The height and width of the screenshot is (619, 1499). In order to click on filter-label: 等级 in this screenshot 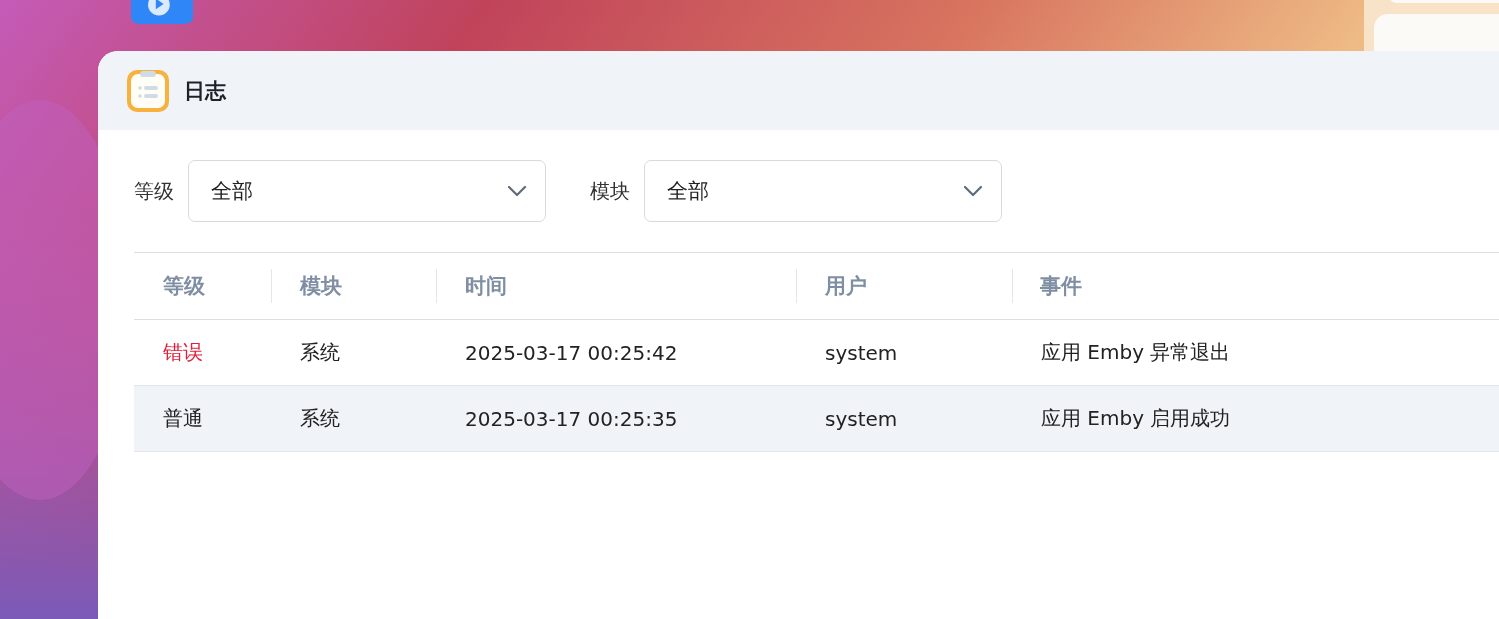, I will do `click(154, 191)`.